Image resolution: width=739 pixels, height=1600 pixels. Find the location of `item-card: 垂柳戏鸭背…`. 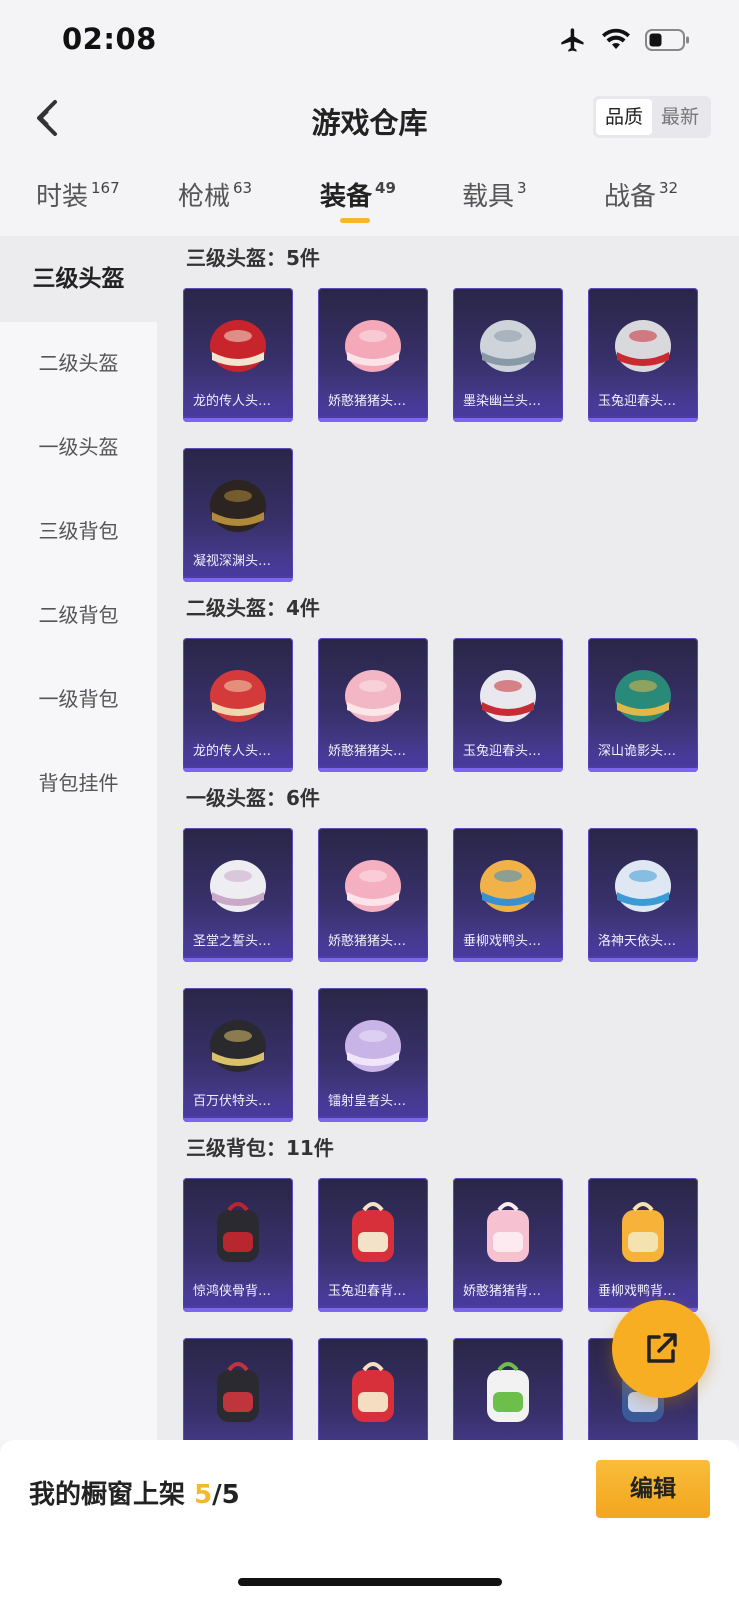

item-card: 垂柳戏鸭背… is located at coordinates (643, 1245).